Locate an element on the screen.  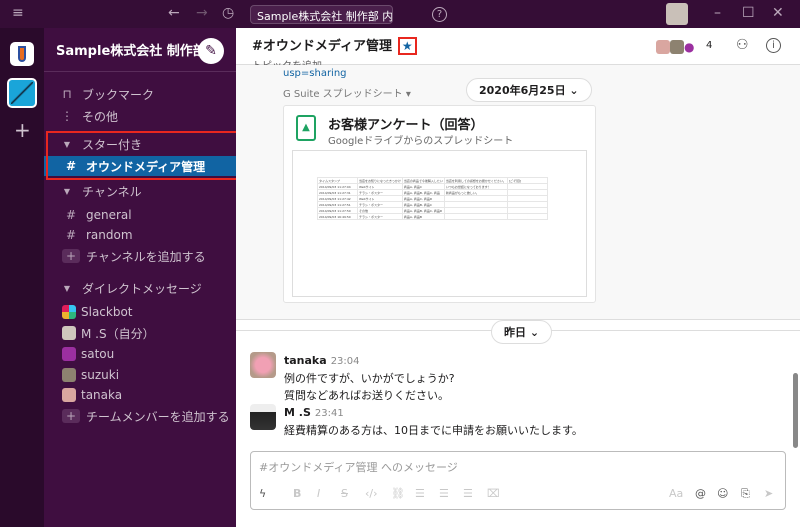
send-icon: ➤ is located at coordinates (768, 493).